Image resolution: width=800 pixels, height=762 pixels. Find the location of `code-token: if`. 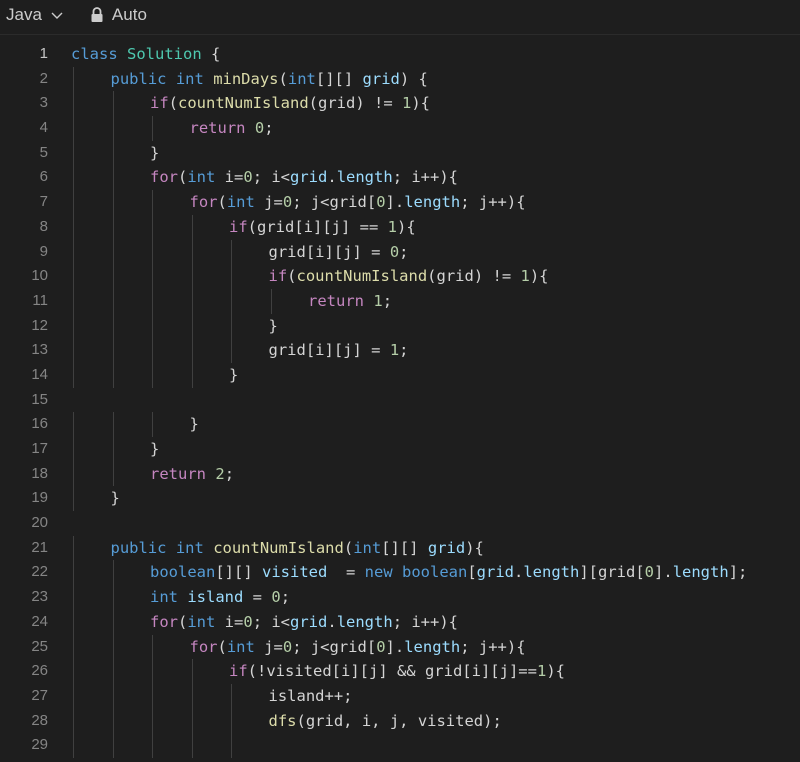

code-token: if is located at coordinates (238, 226).